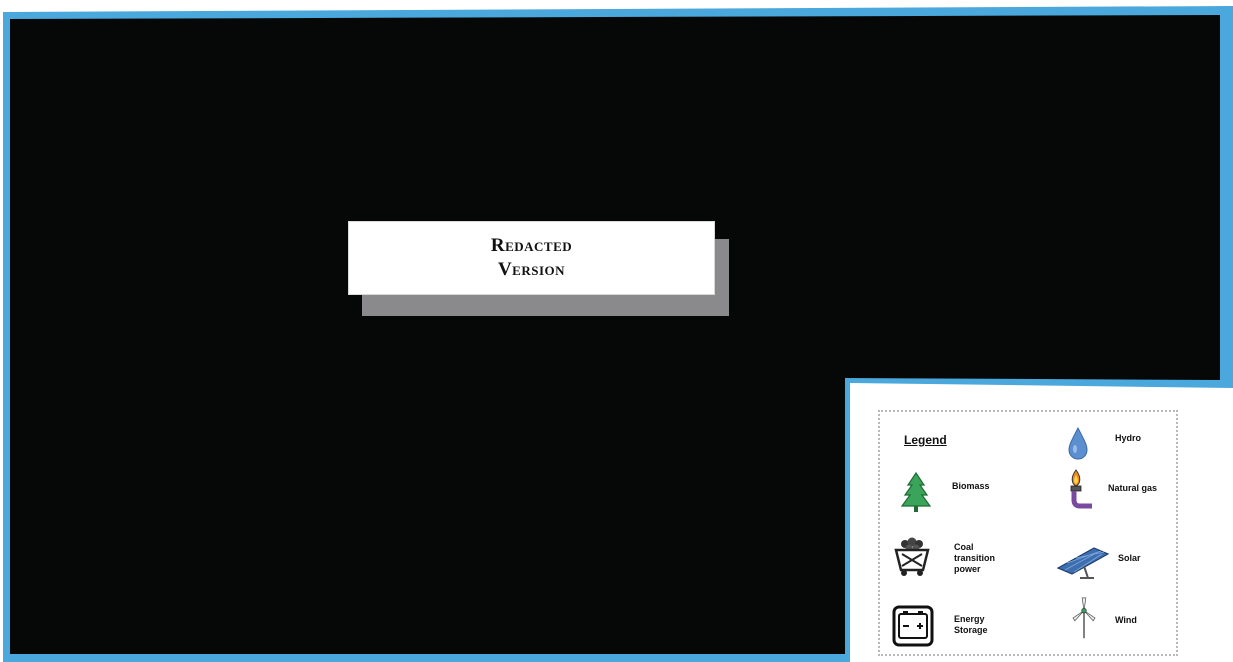 The width and height of the screenshot is (1233, 662). Describe the element at coordinates (916, 491) in the screenshot. I see `tree-icon` at that location.